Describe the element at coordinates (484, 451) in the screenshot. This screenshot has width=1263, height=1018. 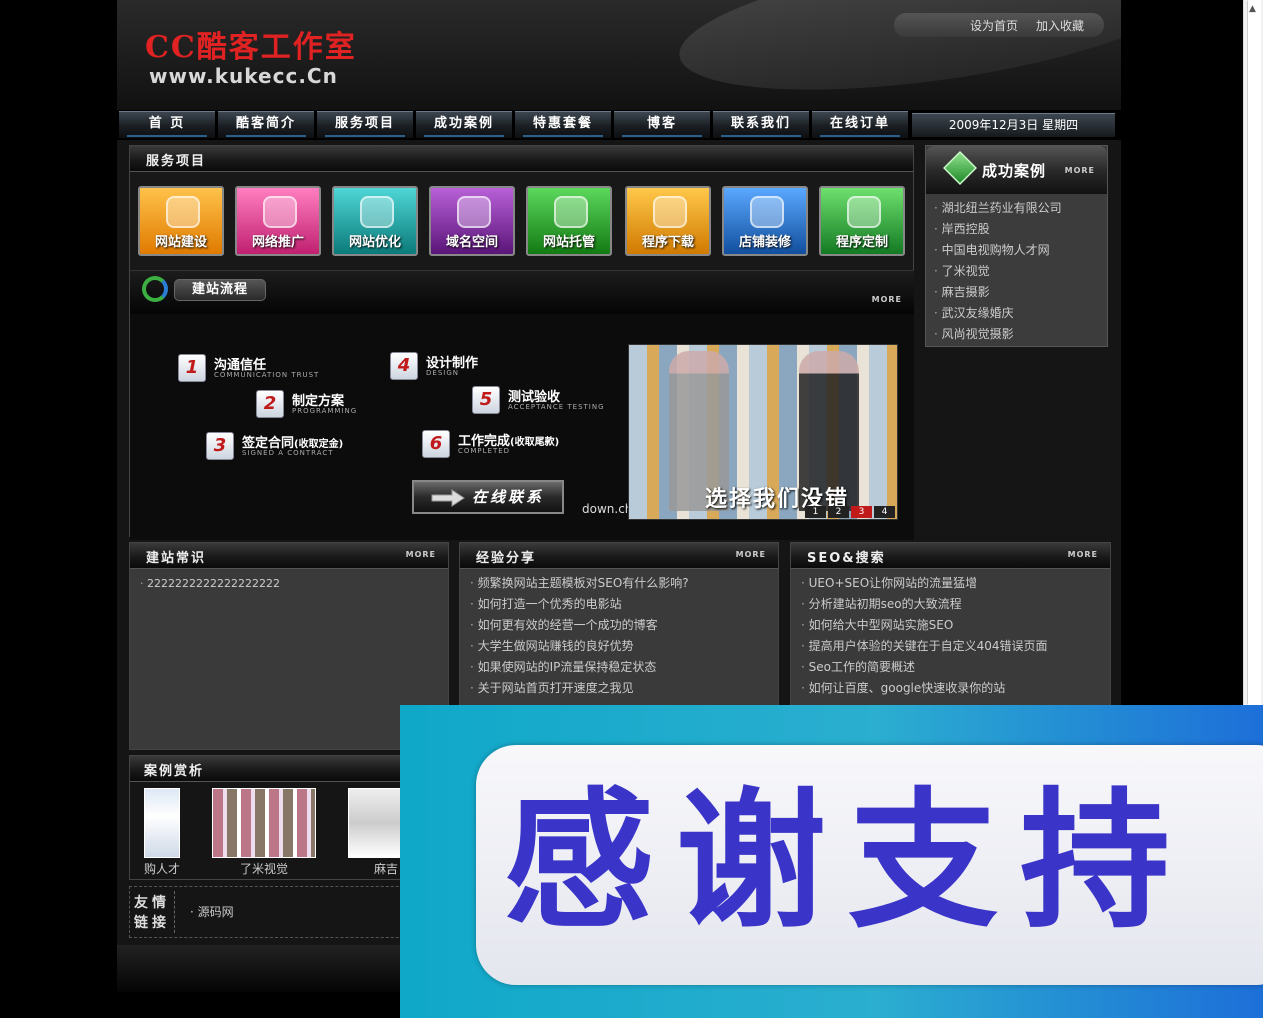
I see `step-en: COMPLETED` at that location.